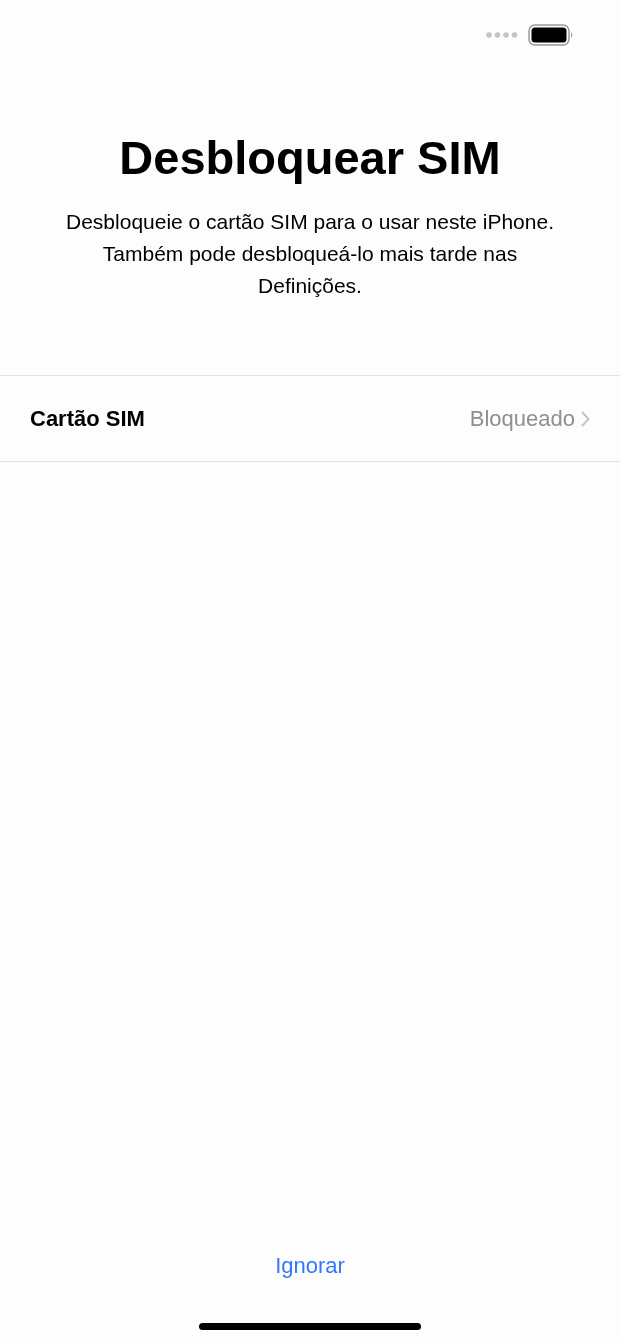 This screenshot has width=620, height=1342. Describe the element at coordinates (551, 34) in the screenshot. I see `battery-icon` at that location.